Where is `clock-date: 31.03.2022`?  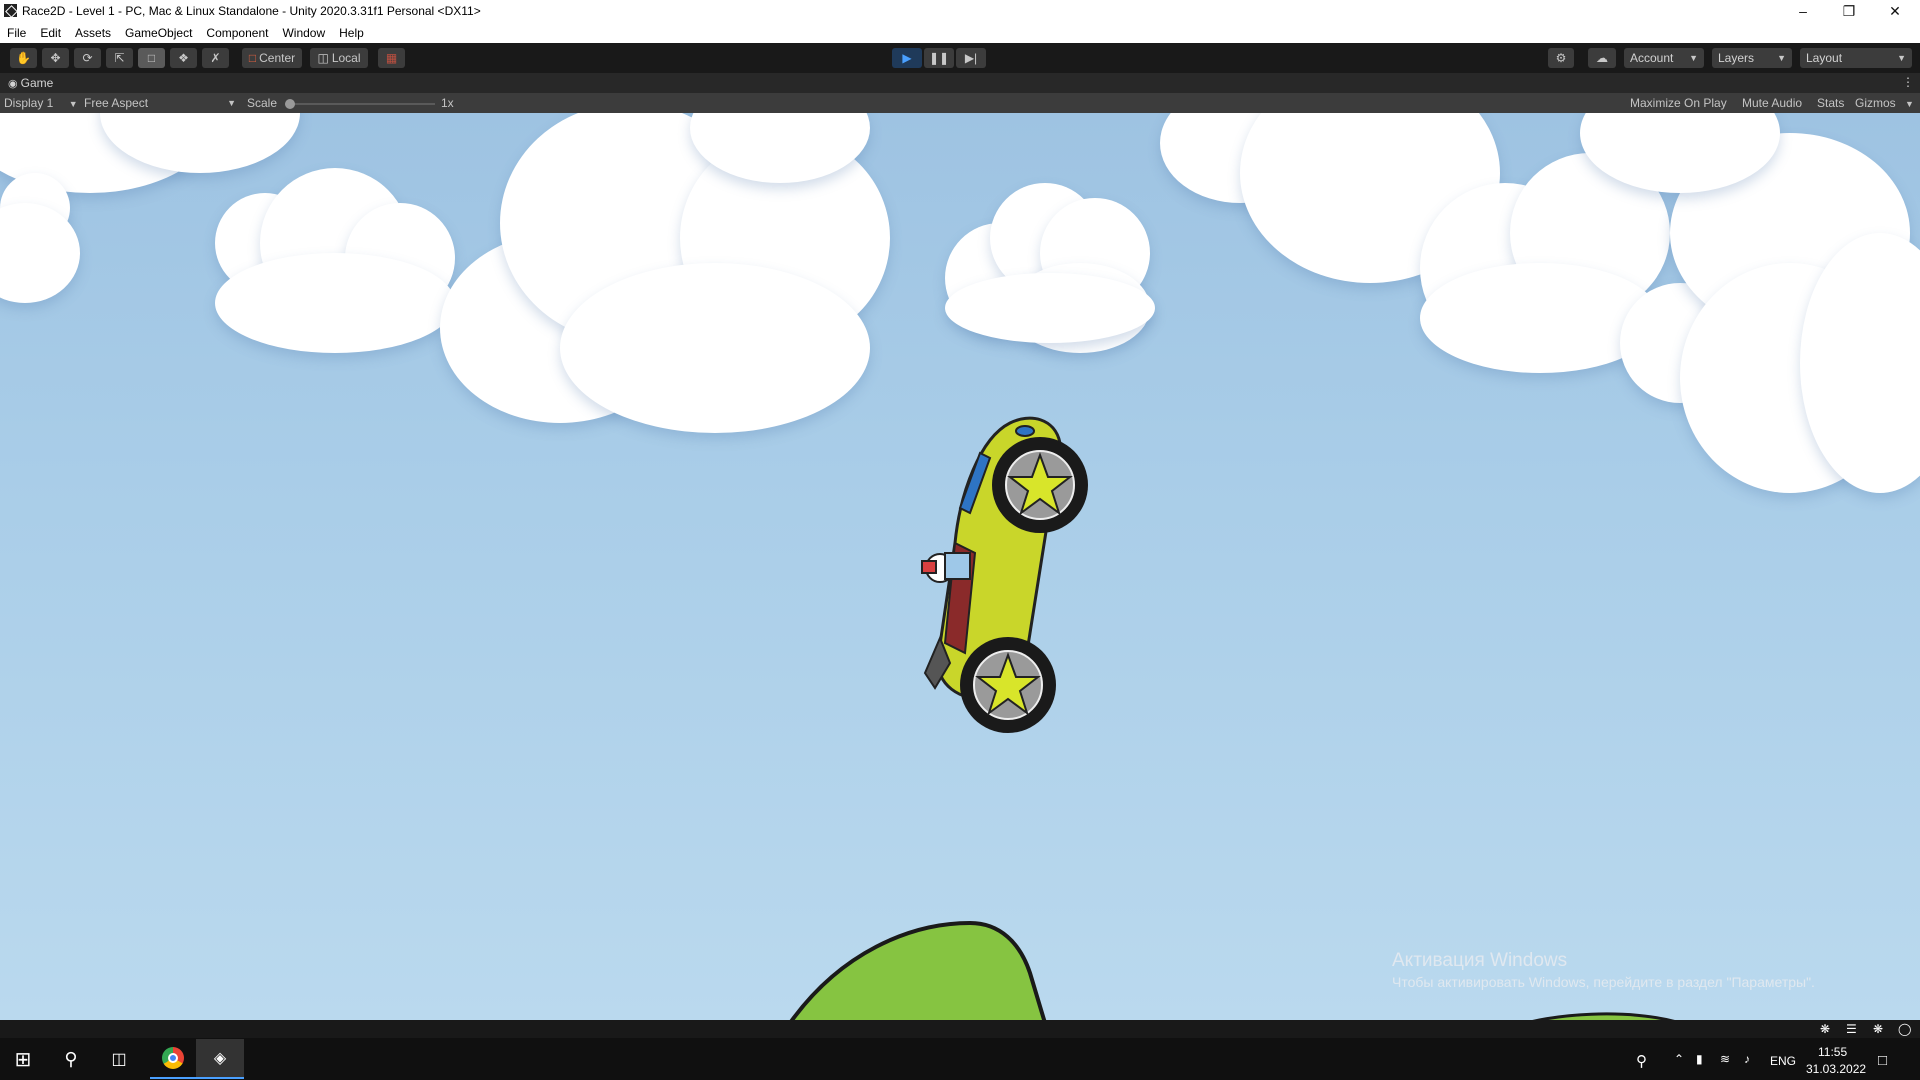
clock-date: 31.03.2022 is located at coordinates (1836, 1069).